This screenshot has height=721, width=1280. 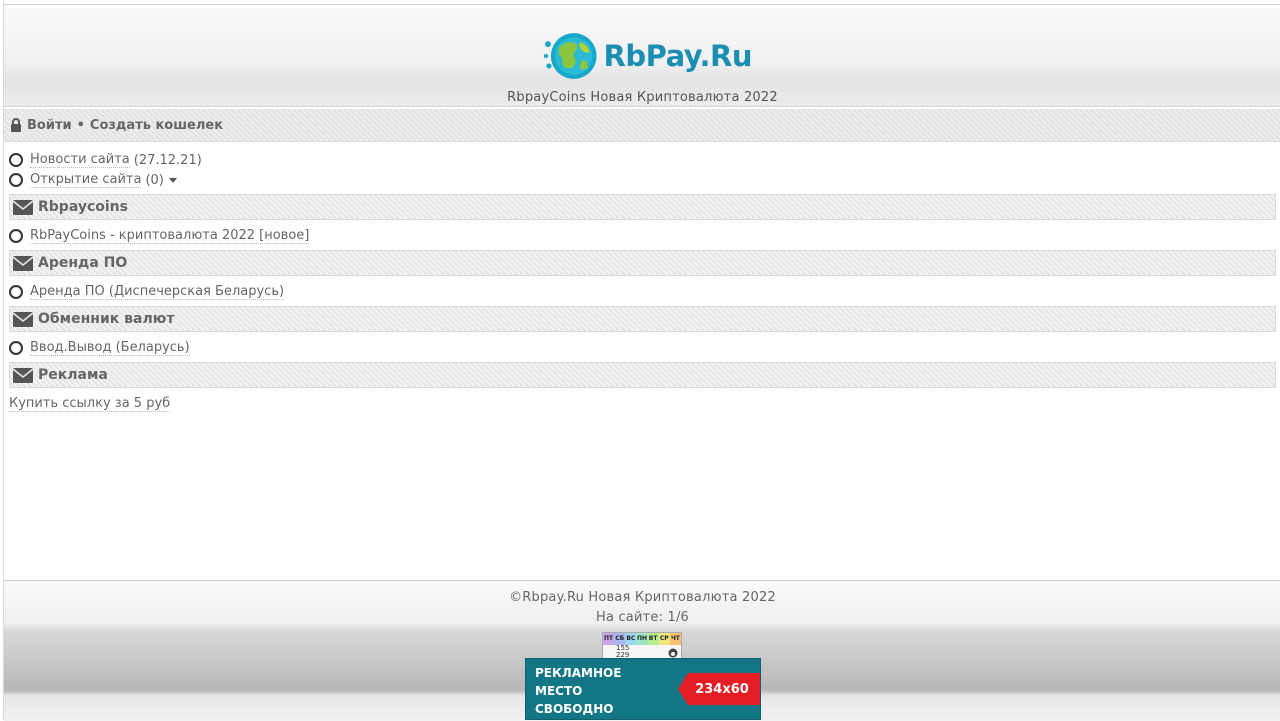 What do you see at coordinates (83, 207) in the screenshot?
I see `section-title: Rbpaycoins` at bounding box center [83, 207].